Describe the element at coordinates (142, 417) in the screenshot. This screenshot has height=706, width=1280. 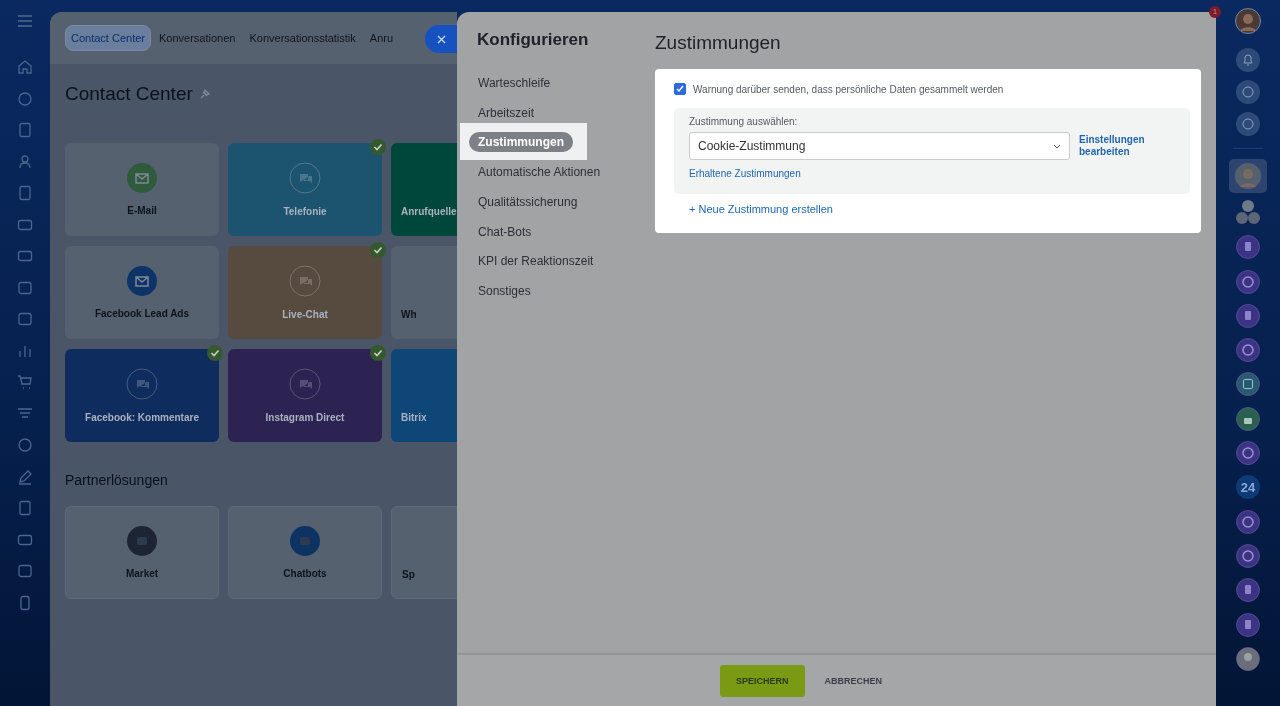
I see `tile-label: Facebook: Kommentare` at that location.